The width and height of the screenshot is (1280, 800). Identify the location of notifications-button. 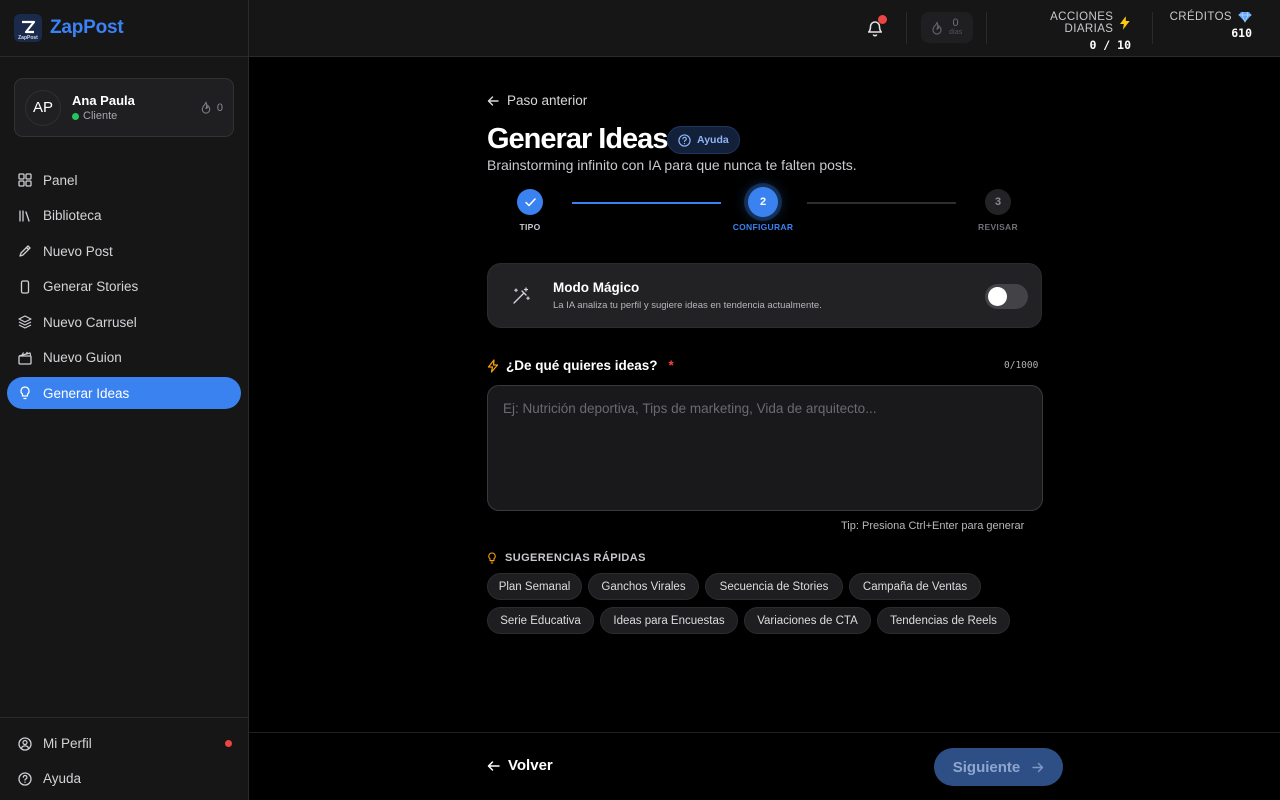
(876, 27).